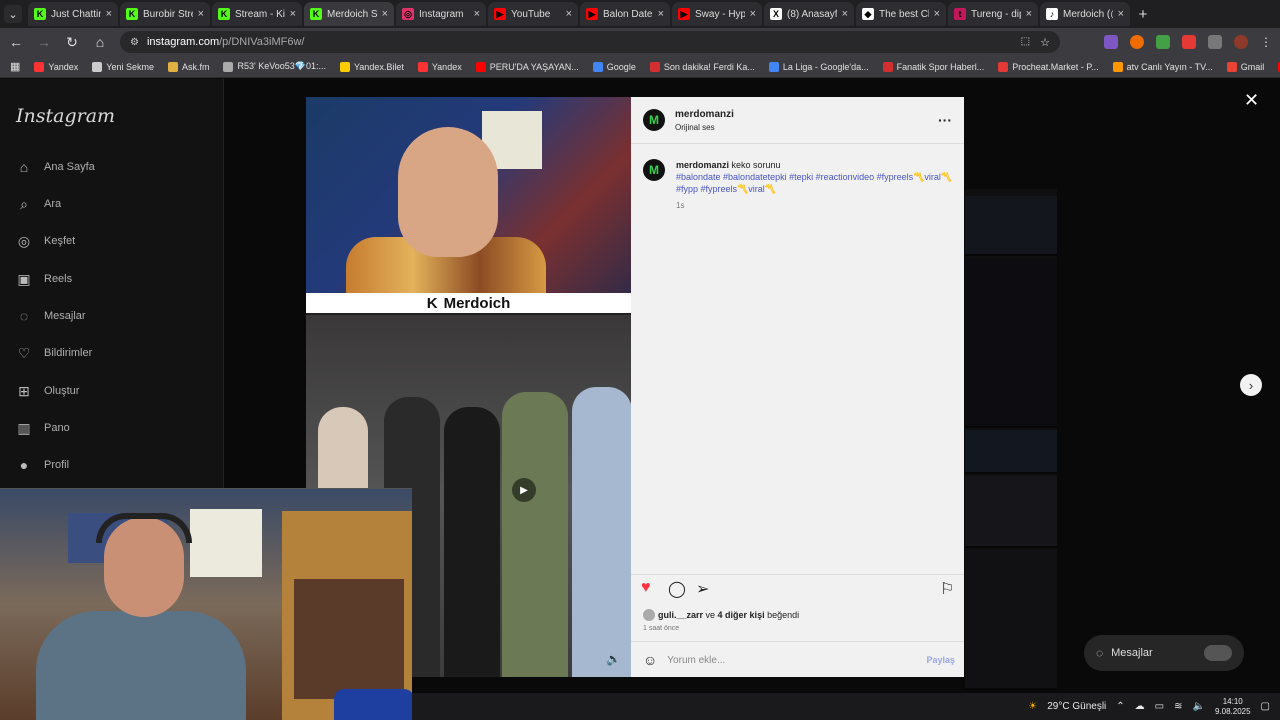 The image size is (1280, 720). Describe the element at coordinates (654, 120) in the screenshot. I see `author-avatar: M` at that location.